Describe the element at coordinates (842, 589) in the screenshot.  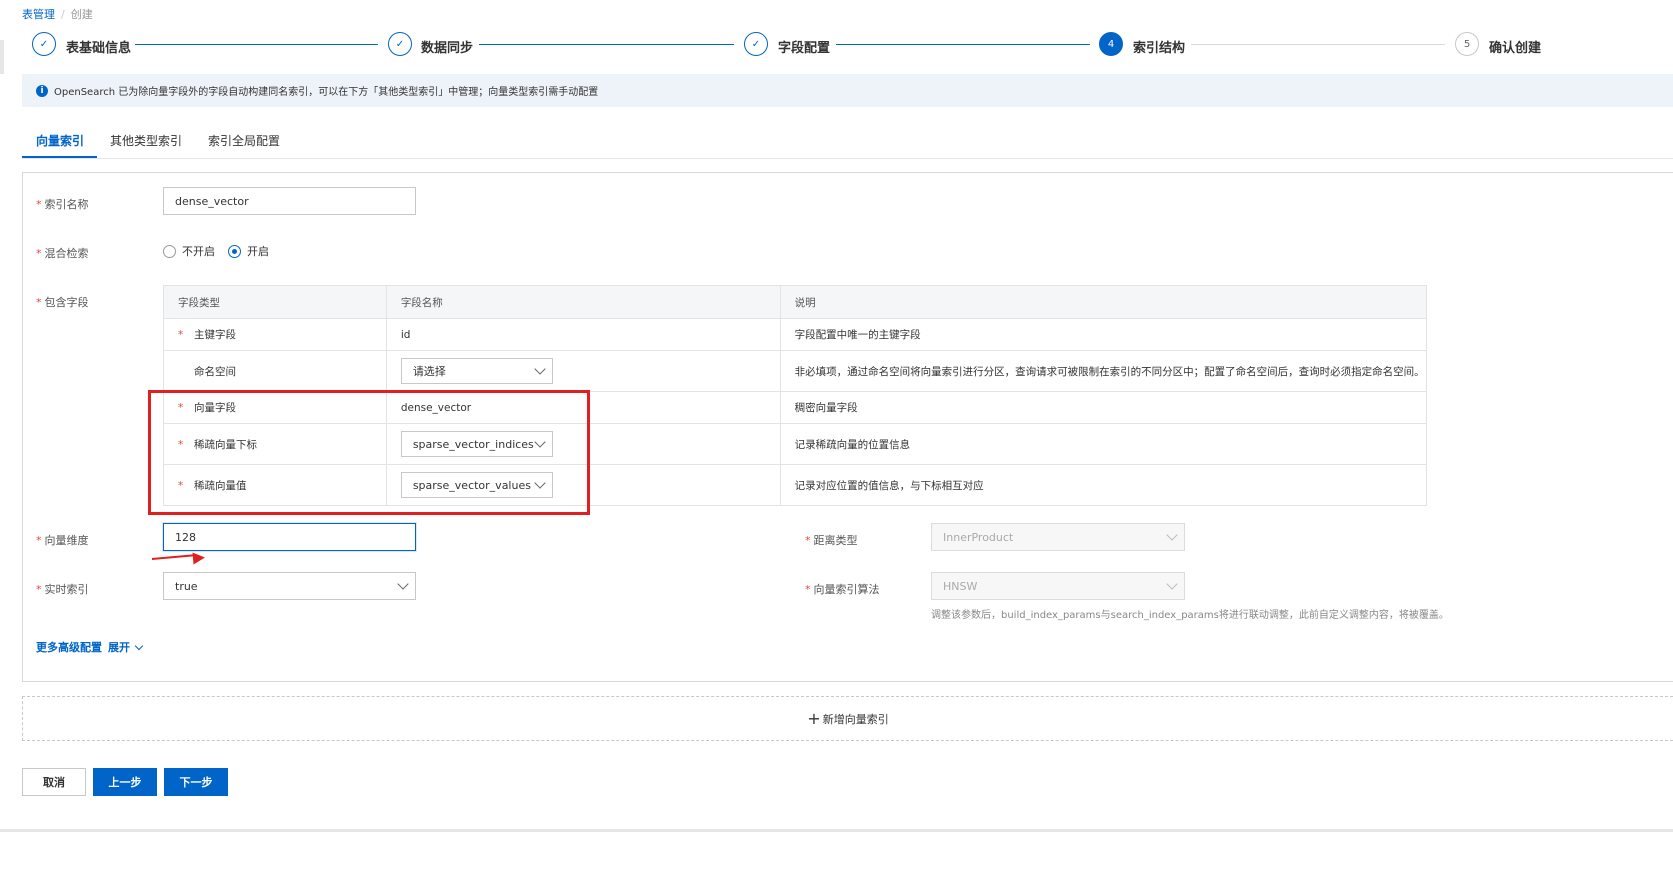
I see `vector-algorithm-label: * 向量索引算法` at that location.